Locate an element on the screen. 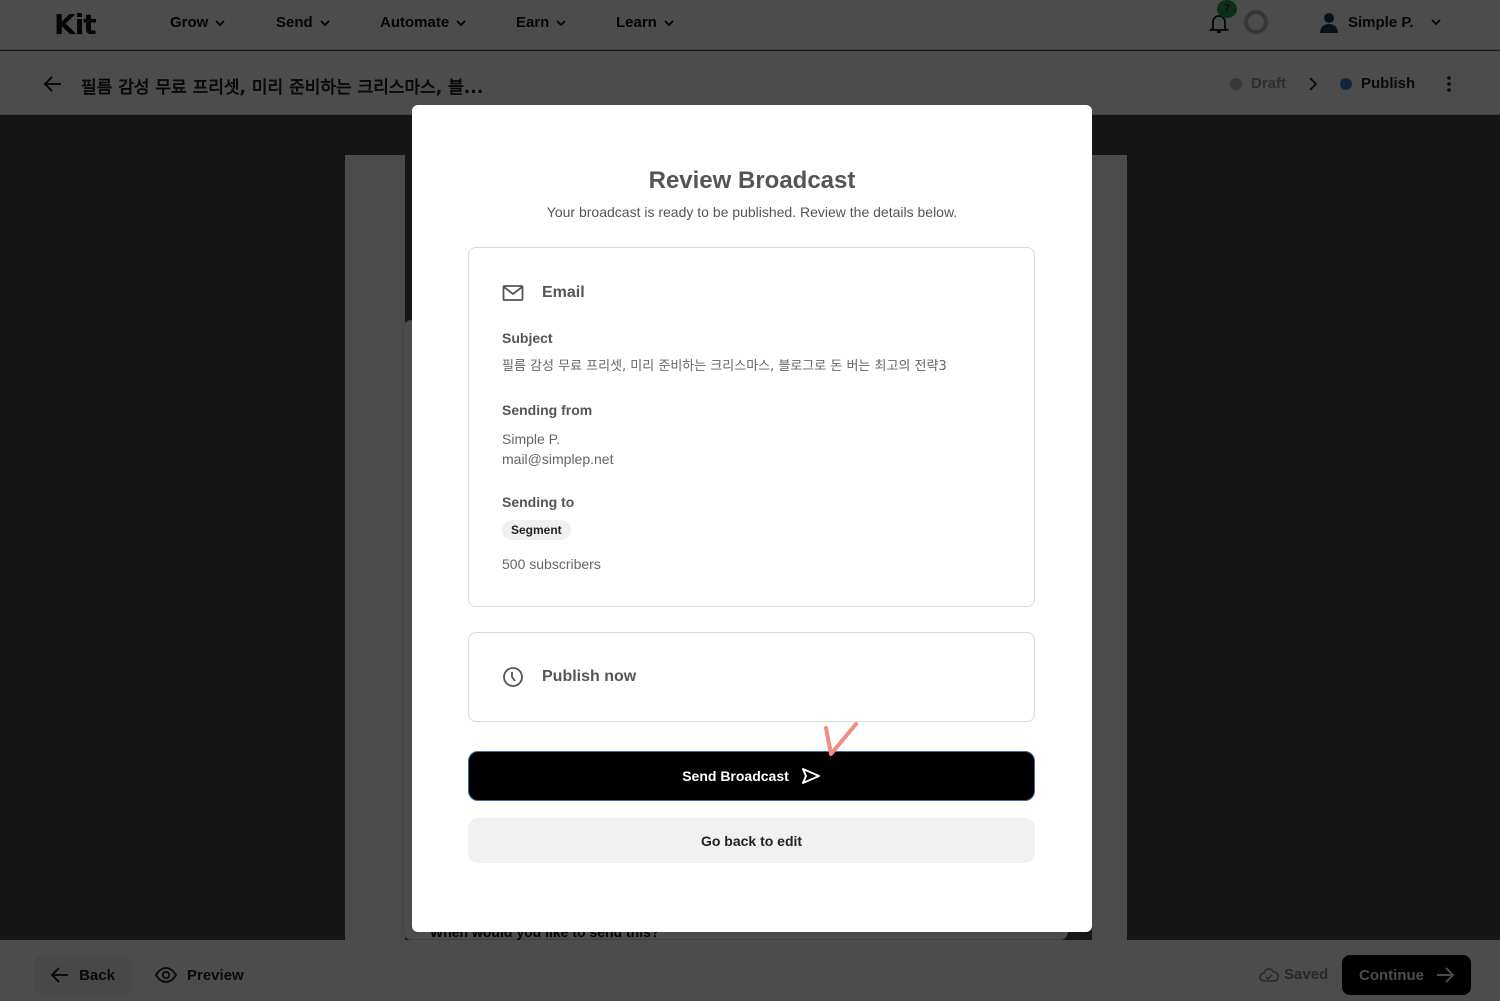 This screenshot has width=1500, height=1001. go-back-to-edit-button: Go back to edit is located at coordinates (751, 840).